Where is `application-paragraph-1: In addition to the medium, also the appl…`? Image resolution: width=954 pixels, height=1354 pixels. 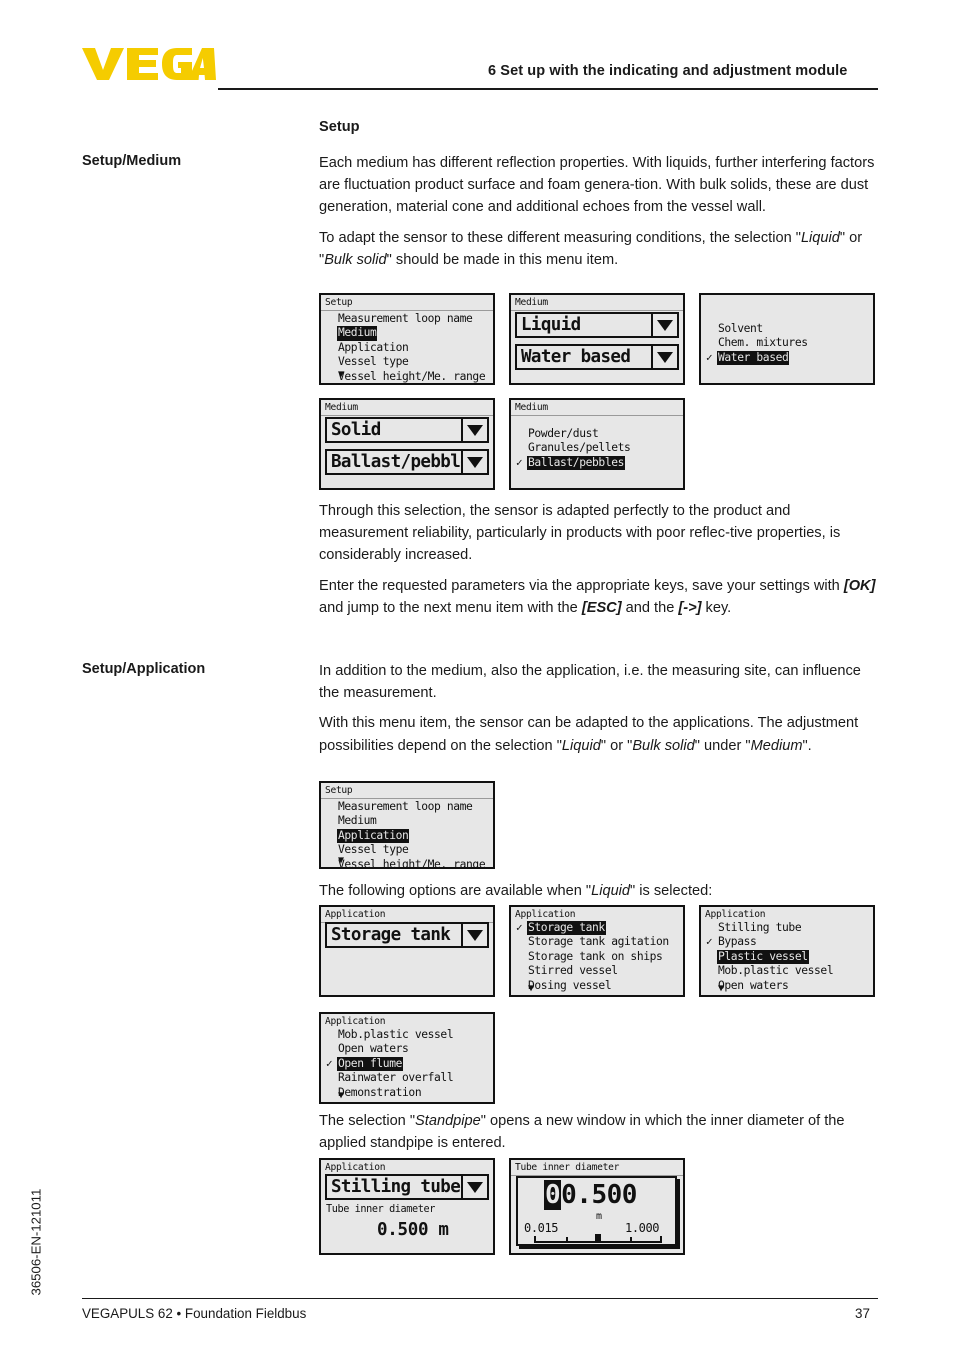
application-paragraph-1: In addition to the medium, also the appl… is located at coordinates (590, 682).